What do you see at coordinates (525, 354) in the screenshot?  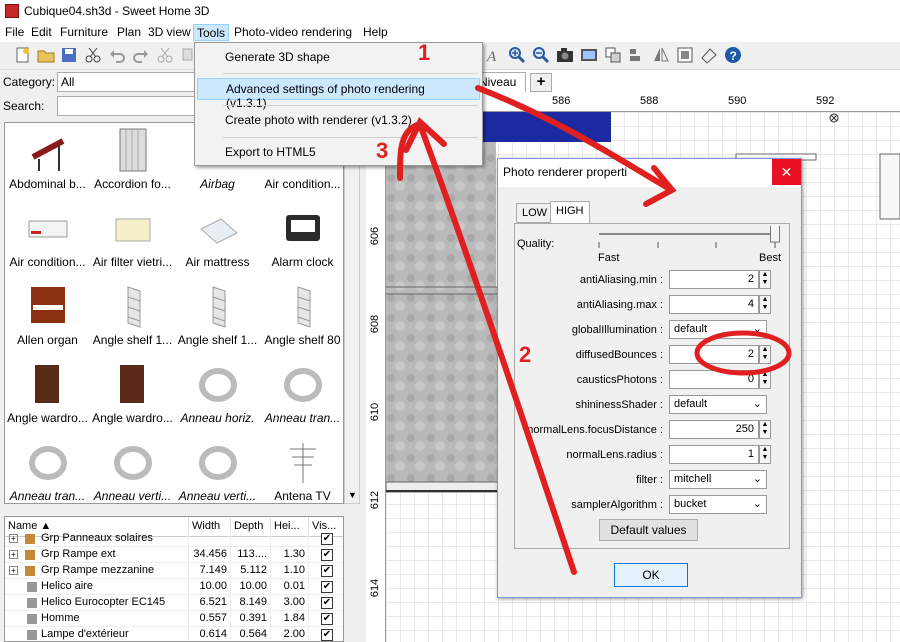 I see `annotation-number-2: 2` at bounding box center [525, 354].